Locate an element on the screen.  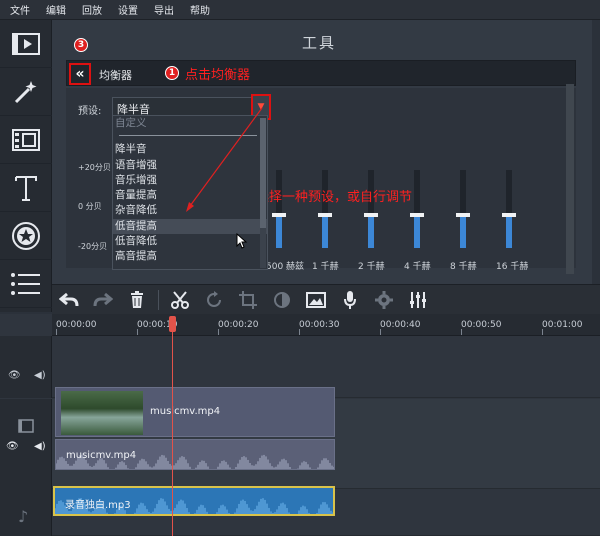
scissors-icon is located at coordinates (180, 299).